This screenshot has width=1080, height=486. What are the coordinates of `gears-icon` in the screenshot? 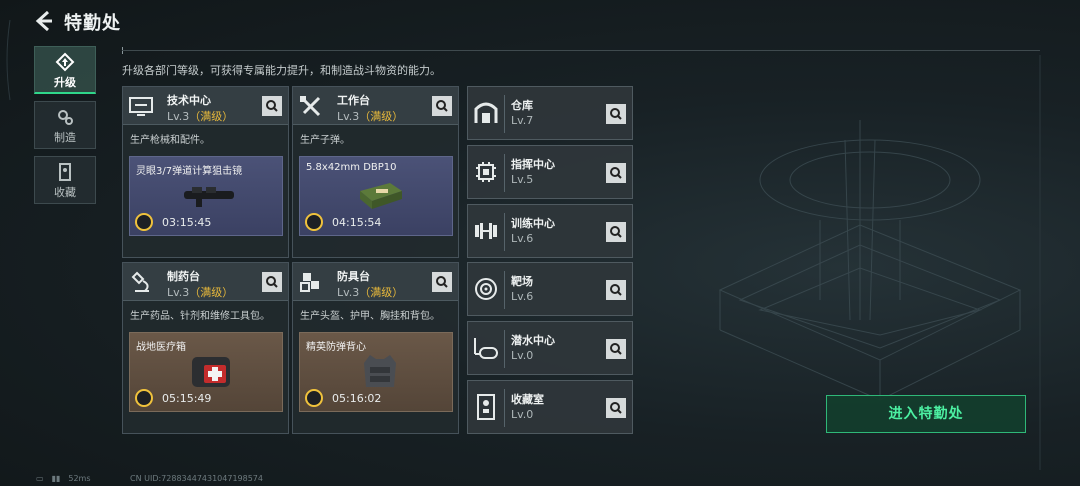 It's located at (65, 117).